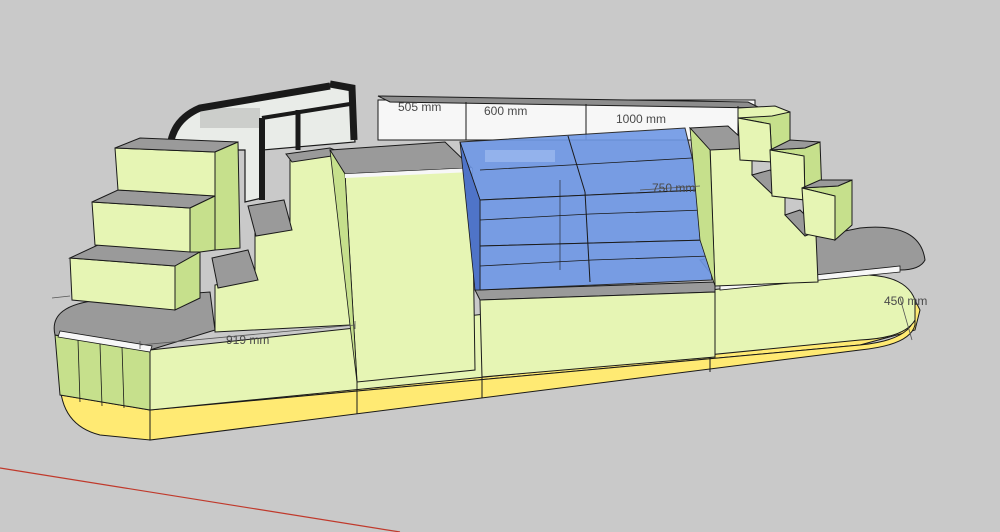 The height and width of the screenshot is (532, 1000). Describe the element at coordinates (587, 214) in the screenshot. I see `glass-display-case` at that location.